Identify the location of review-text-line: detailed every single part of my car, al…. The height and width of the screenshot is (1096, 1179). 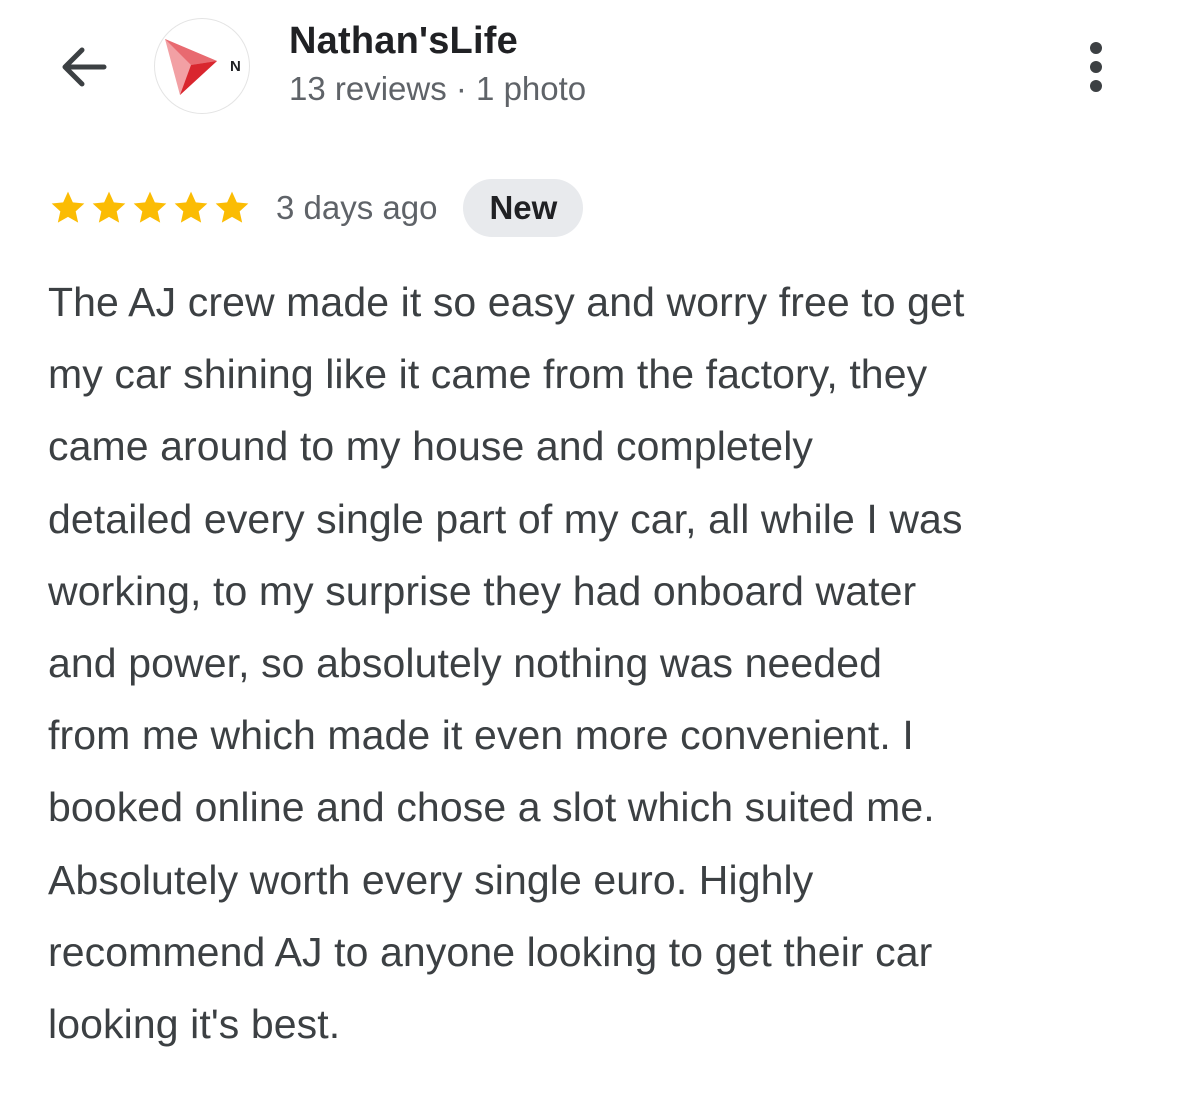
(505, 518).